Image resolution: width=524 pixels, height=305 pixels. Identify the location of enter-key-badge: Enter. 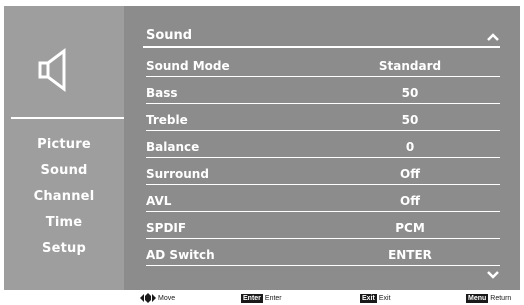
(252, 298).